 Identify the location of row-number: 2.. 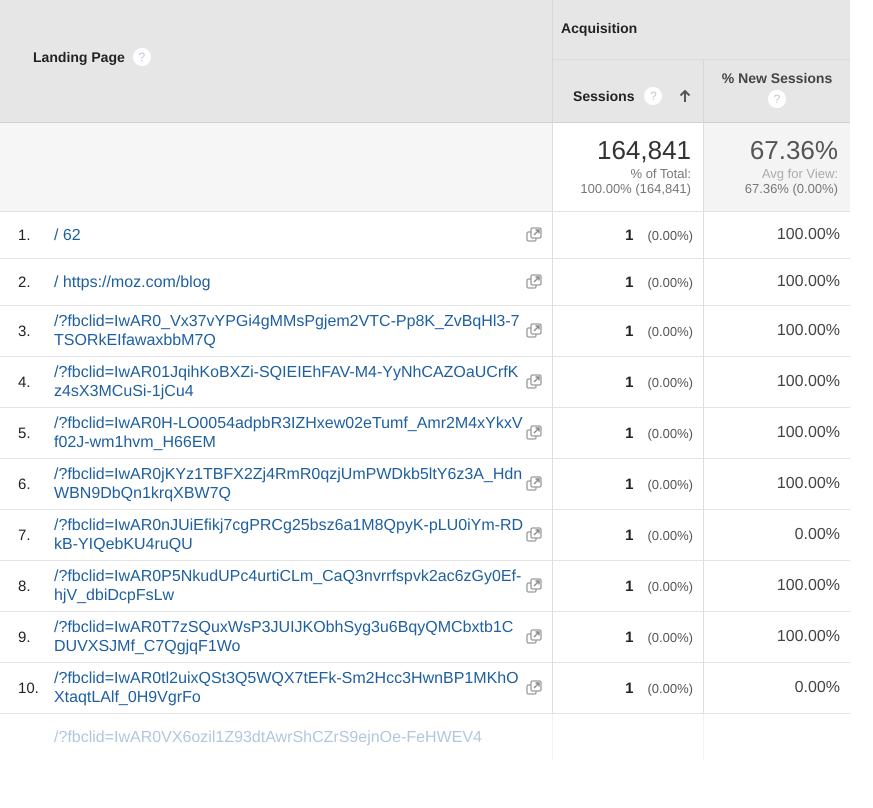
(25, 282).